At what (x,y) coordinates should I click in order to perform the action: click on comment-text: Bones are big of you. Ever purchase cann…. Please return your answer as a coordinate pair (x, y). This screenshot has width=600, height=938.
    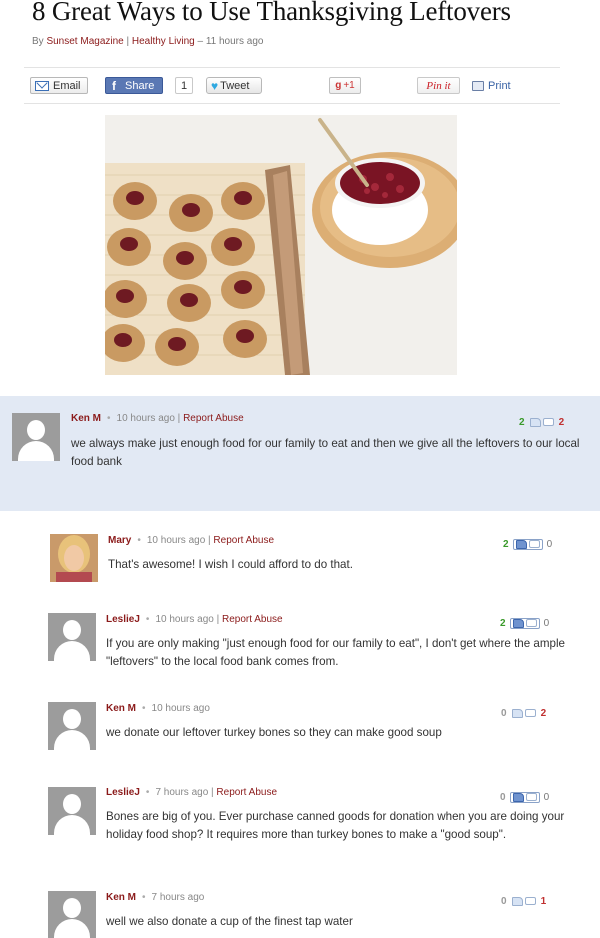
    Looking at the image, I should click on (335, 825).